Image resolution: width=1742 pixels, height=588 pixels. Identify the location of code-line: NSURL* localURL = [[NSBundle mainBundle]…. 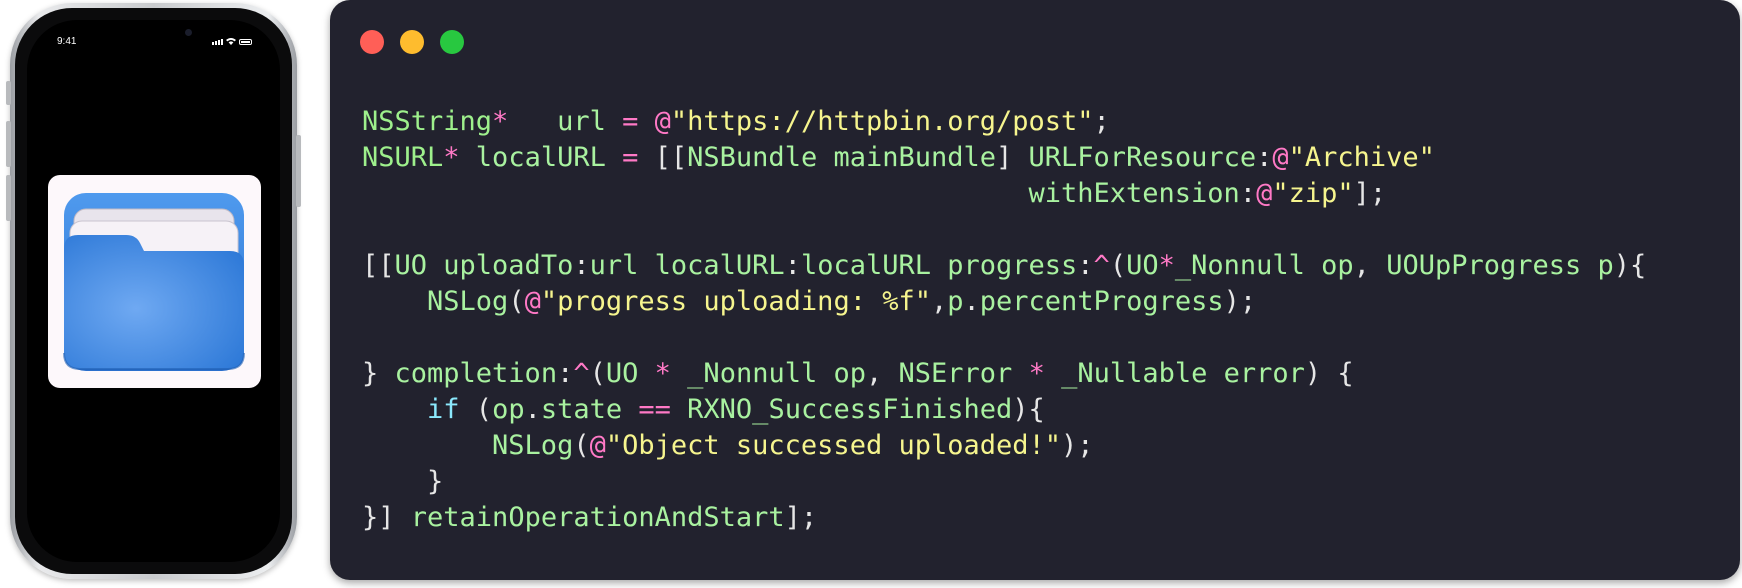
(1004, 158).